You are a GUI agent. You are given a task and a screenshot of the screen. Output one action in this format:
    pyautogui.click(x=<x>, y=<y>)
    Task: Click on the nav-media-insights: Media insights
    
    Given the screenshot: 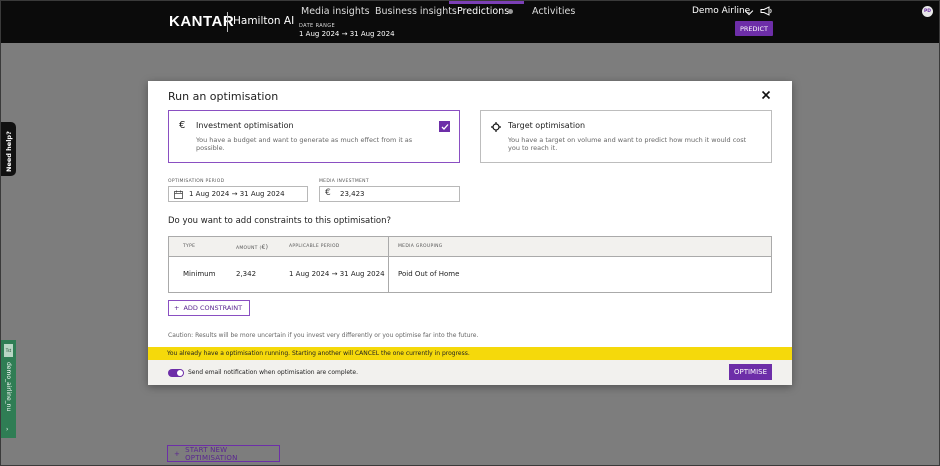 What is the action you would take?
    pyautogui.click(x=335, y=11)
    